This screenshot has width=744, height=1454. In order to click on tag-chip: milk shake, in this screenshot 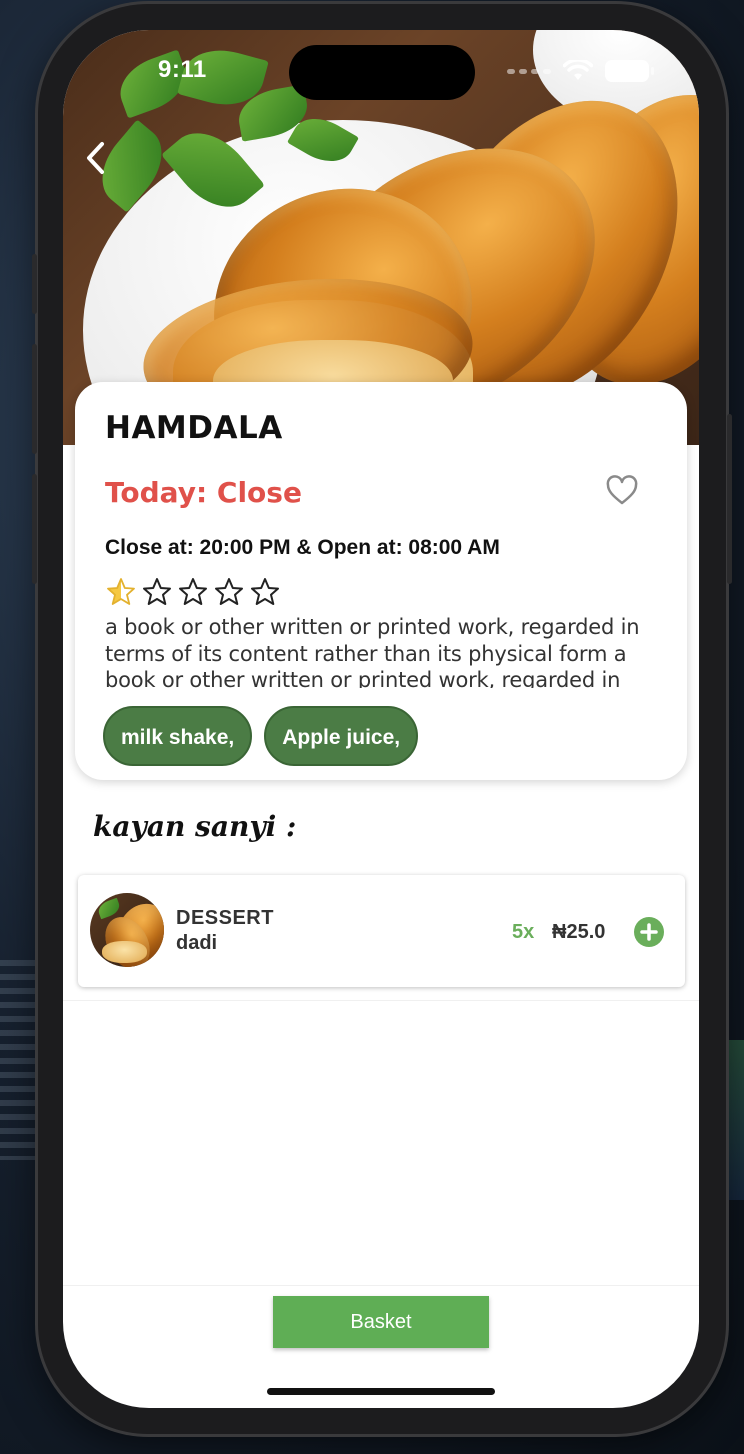, I will do `click(178, 736)`.